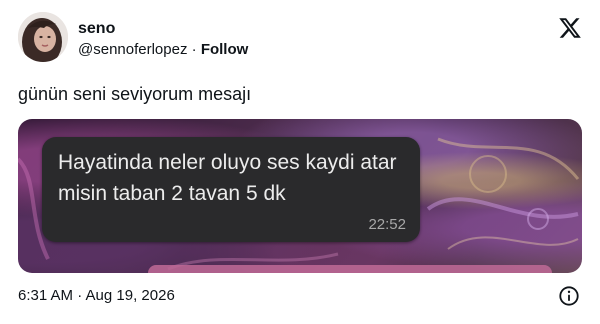 This screenshot has width=600, height=324. Describe the element at coordinates (350, 269) in the screenshot. I see `media-bottom-edge` at that location.